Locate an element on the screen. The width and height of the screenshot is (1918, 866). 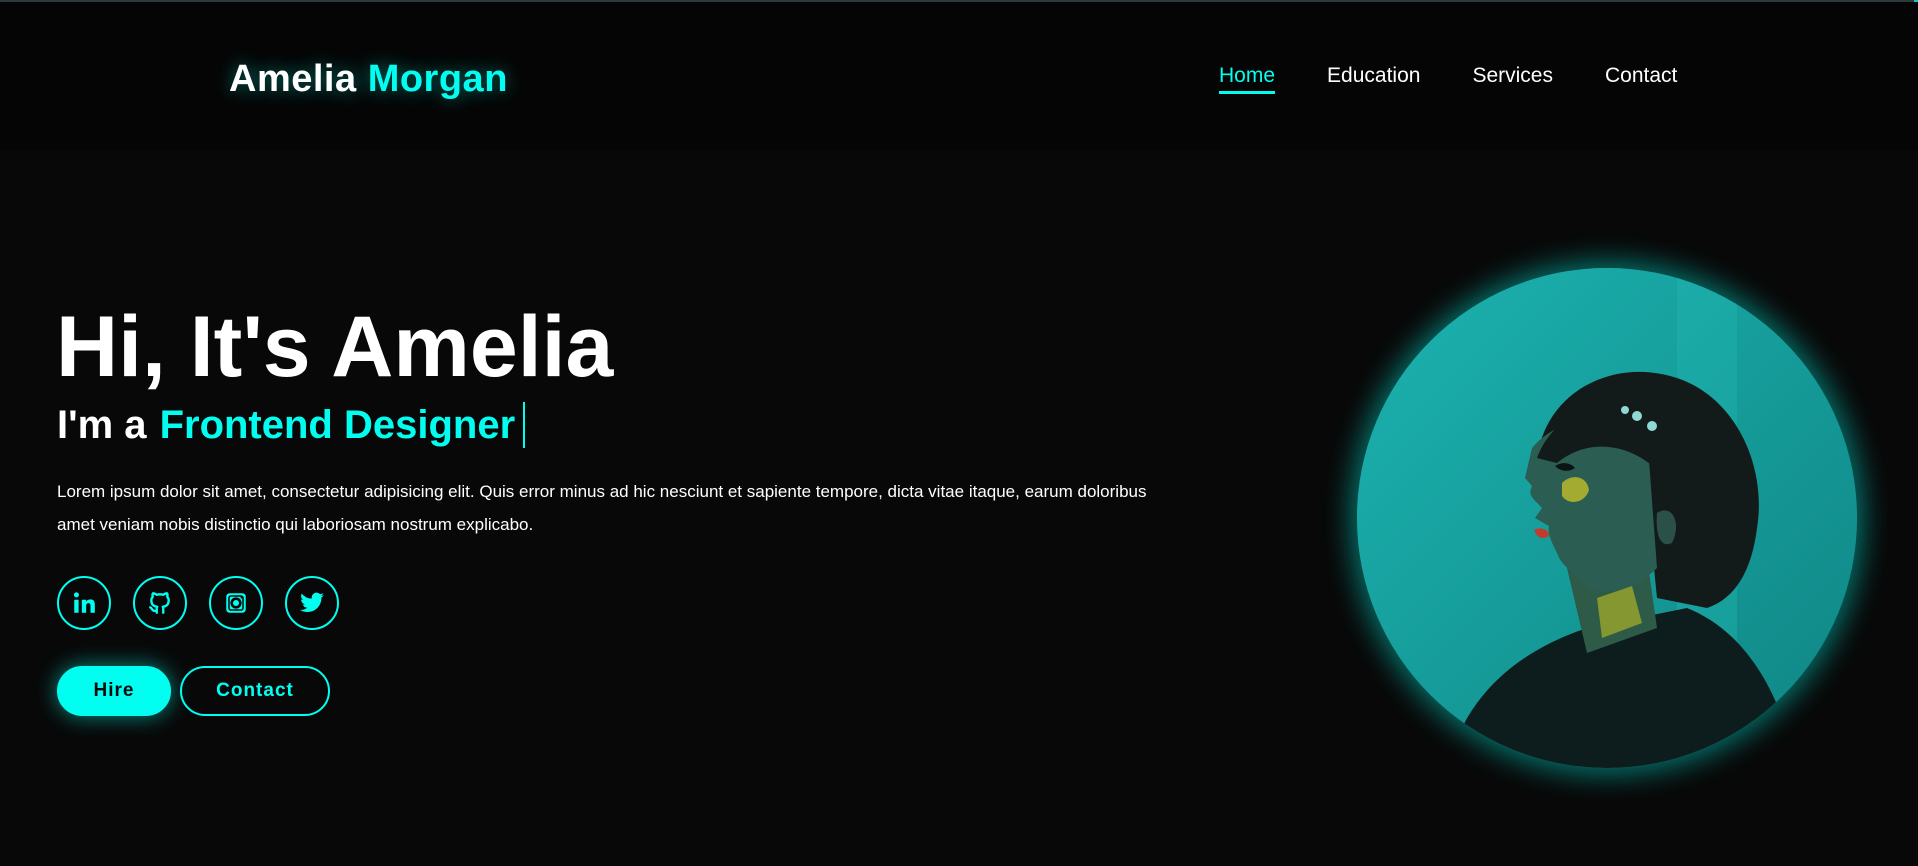
nav-home: Home is located at coordinates (1247, 79).